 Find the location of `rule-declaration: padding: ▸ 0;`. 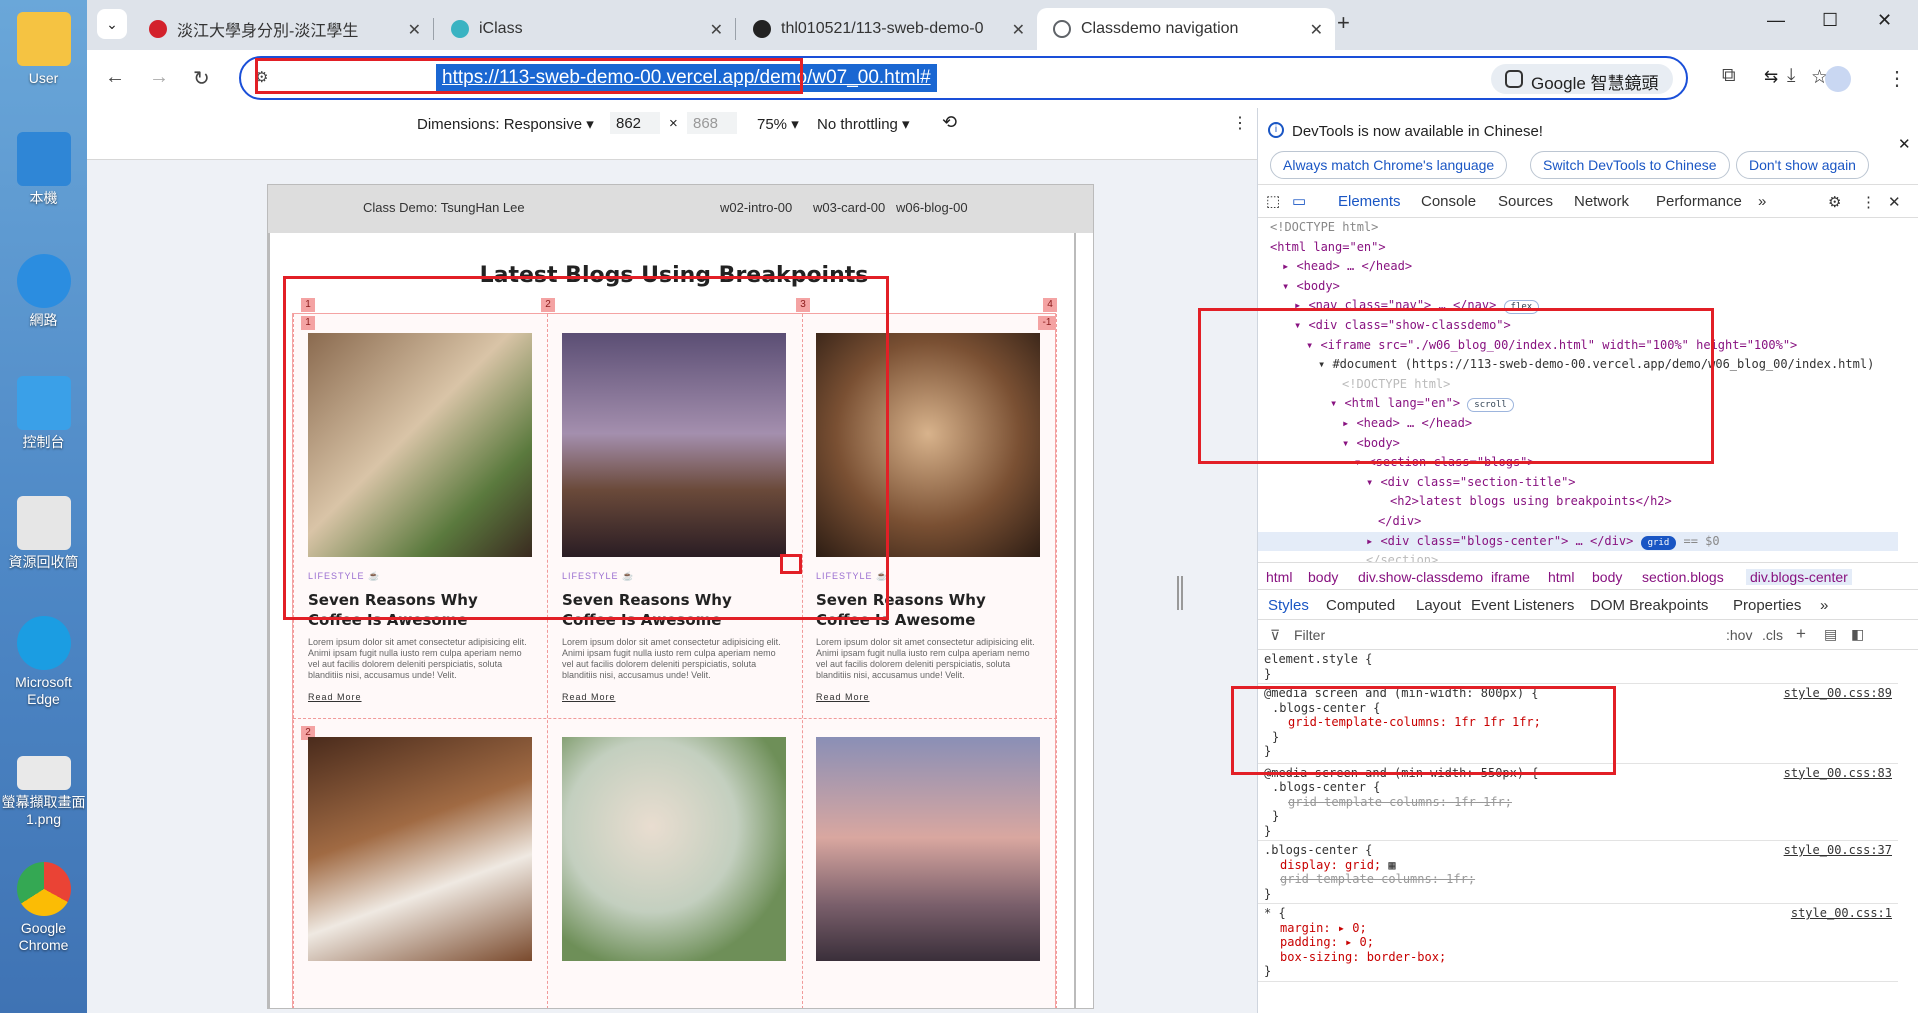

rule-declaration: padding: ▸ 0; is located at coordinates (1578, 942).